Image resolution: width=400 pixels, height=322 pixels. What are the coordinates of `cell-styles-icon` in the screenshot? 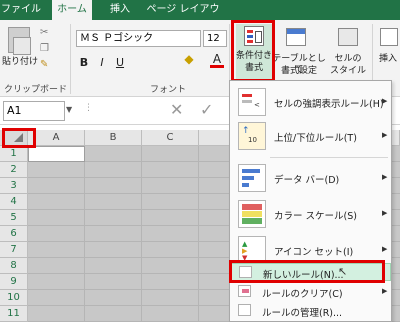 It's located at (348, 37).